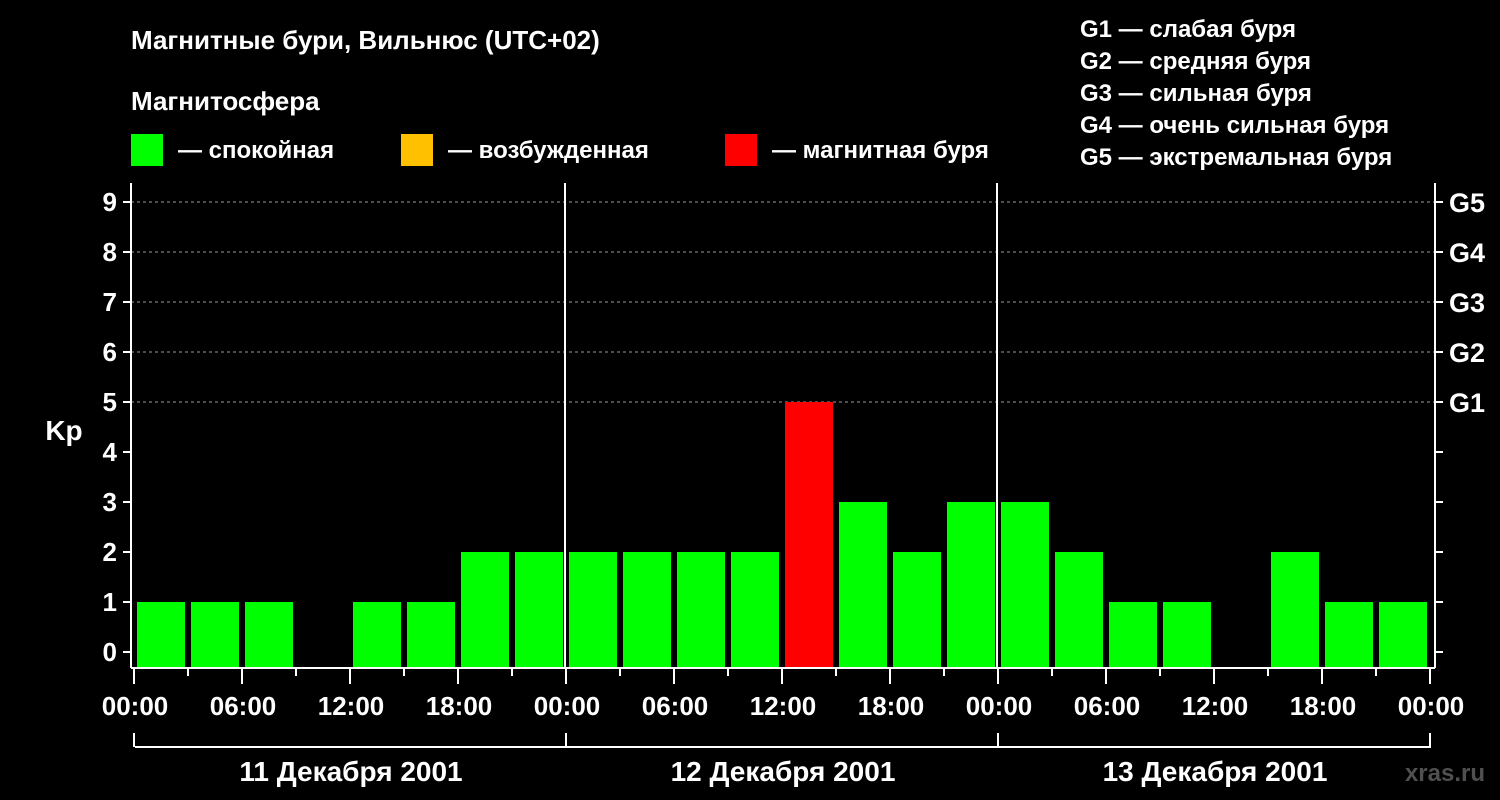  What do you see at coordinates (110, 452) in the screenshot?
I see `y-tick-label: 4` at bounding box center [110, 452].